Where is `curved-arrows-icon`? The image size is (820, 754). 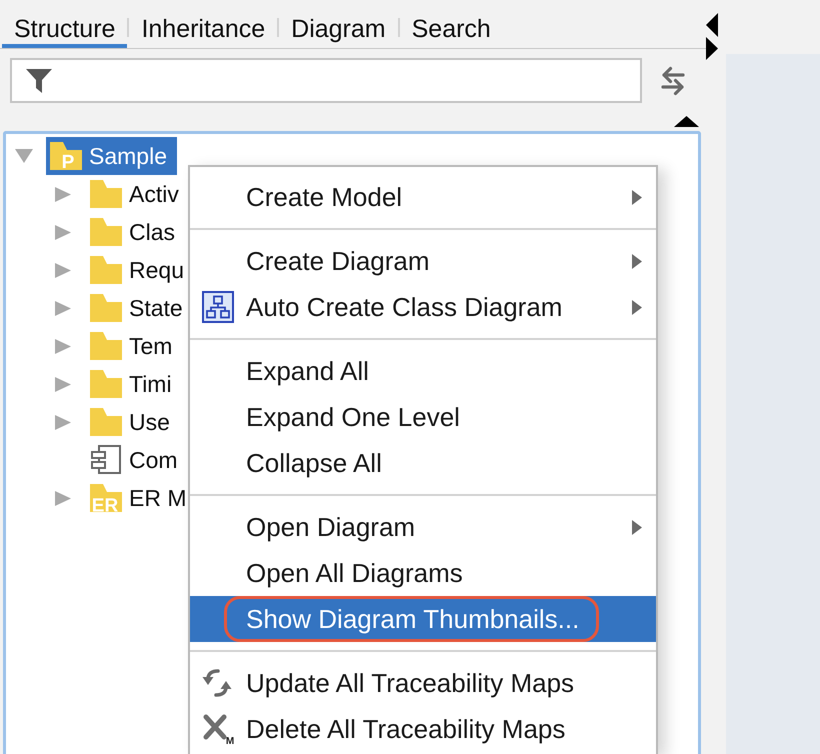 curved-arrows-icon is located at coordinates (217, 683).